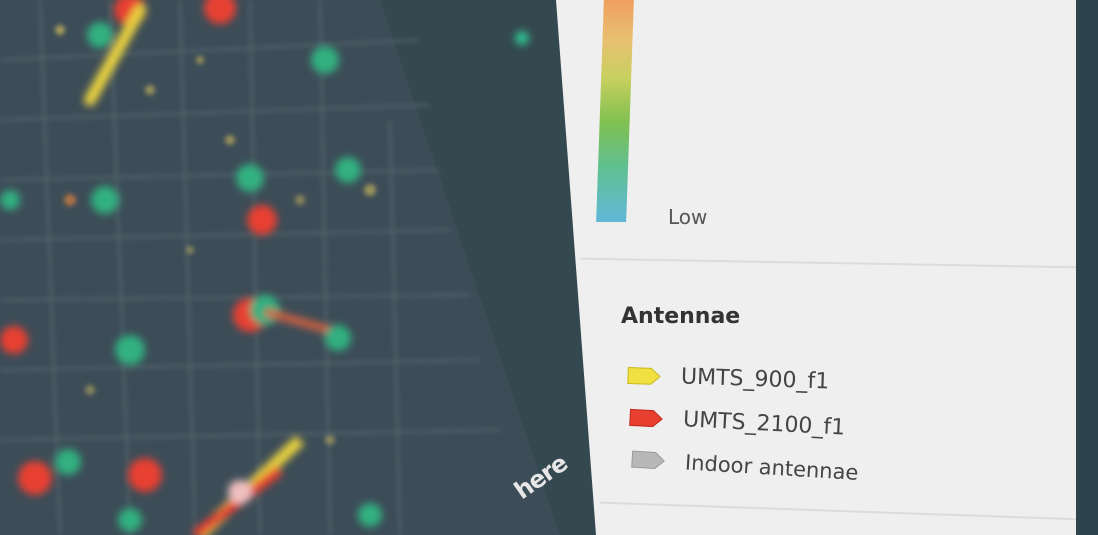 The image size is (1098, 535). What do you see at coordinates (644, 375) in the screenshot?
I see `yellow-antenna-icon` at bounding box center [644, 375].